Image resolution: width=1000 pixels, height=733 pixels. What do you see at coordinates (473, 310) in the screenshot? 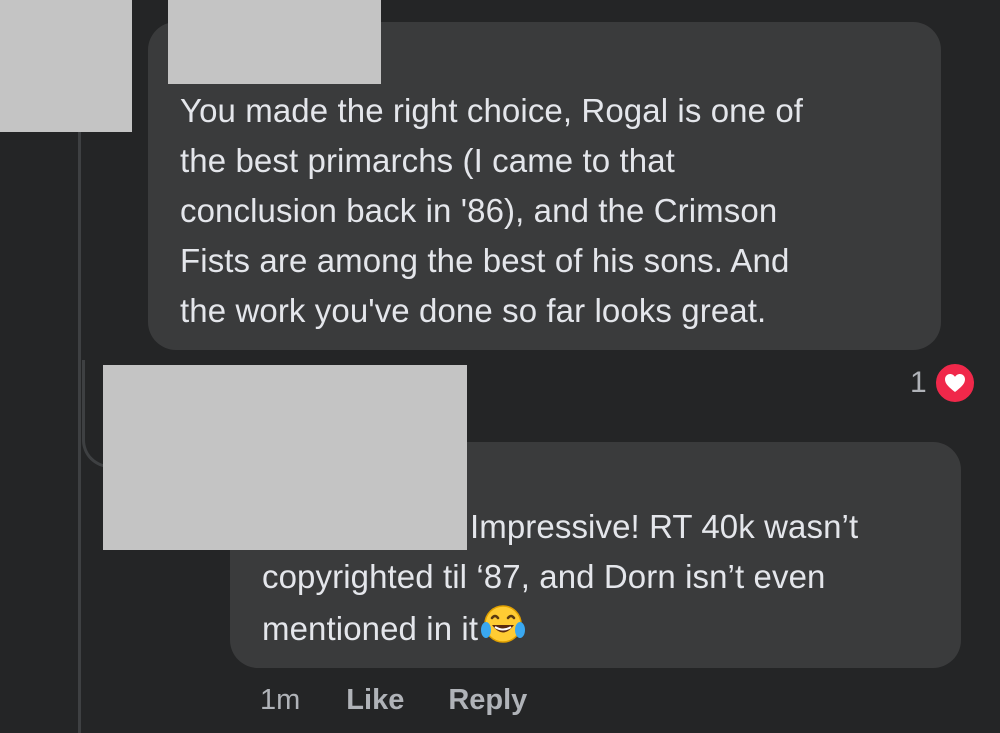
I see `parent-comment-line: the work you've done so far looks great.` at bounding box center [473, 310].